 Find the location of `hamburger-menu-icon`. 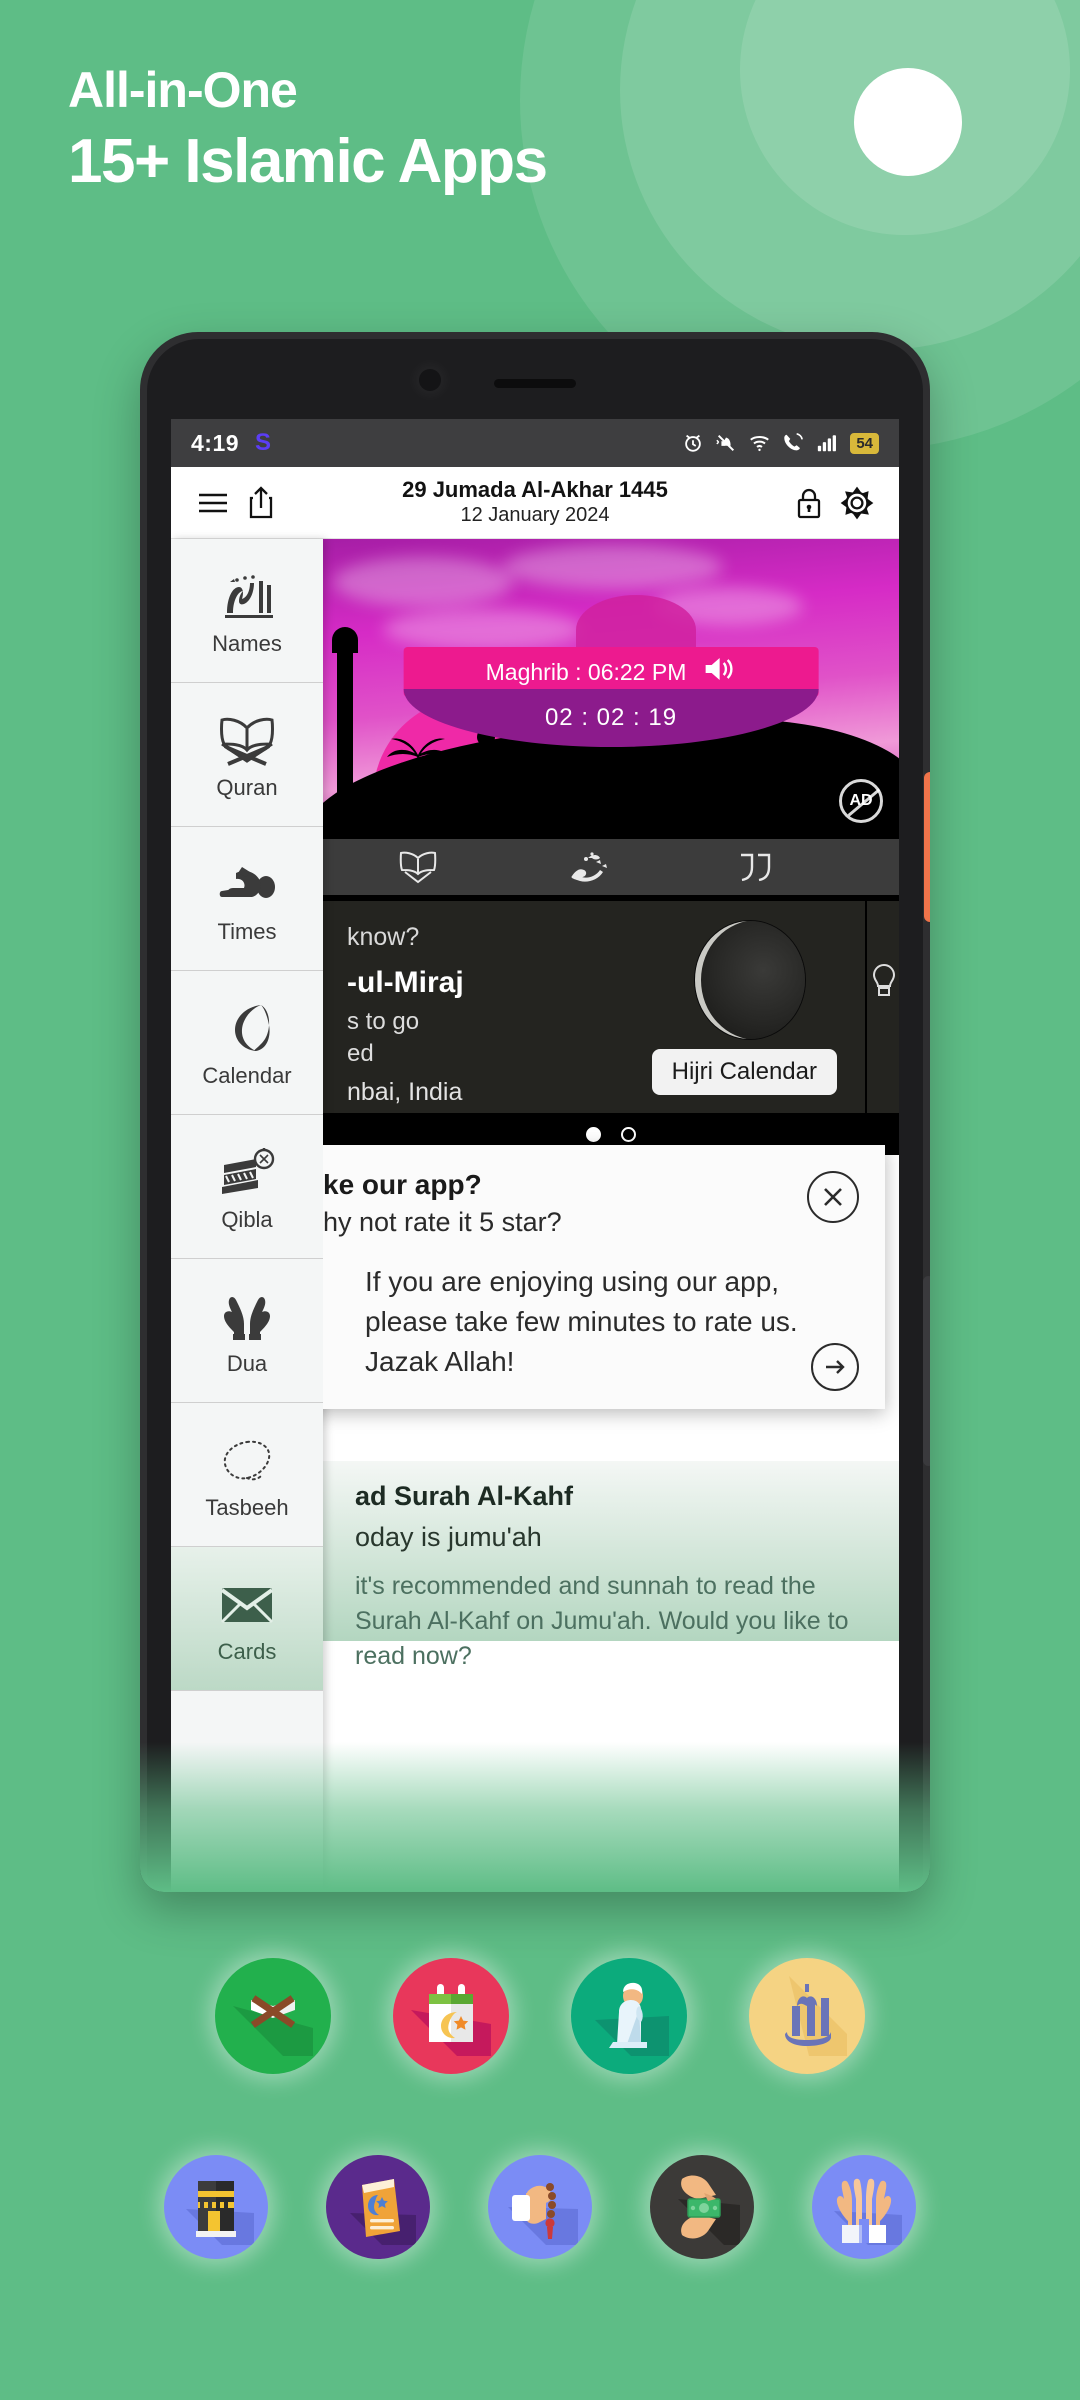

hamburger-menu-icon is located at coordinates (213, 503).